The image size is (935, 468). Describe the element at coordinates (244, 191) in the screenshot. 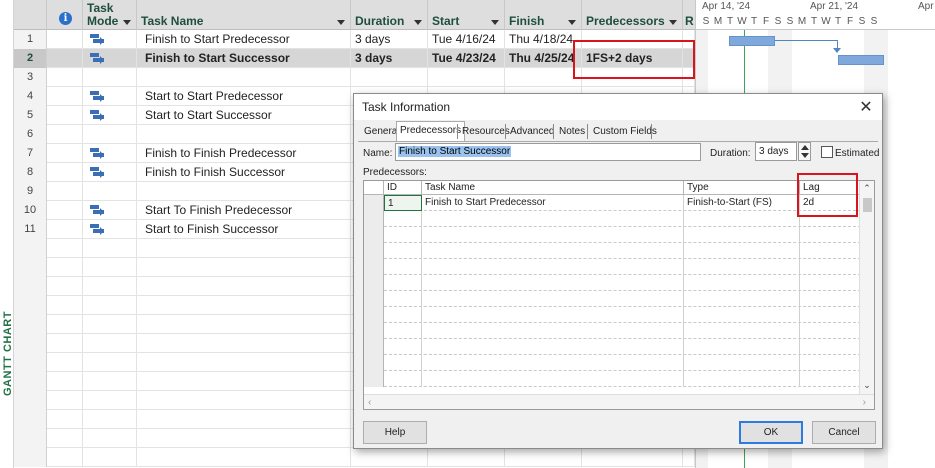

I see `task-name-cell` at that location.